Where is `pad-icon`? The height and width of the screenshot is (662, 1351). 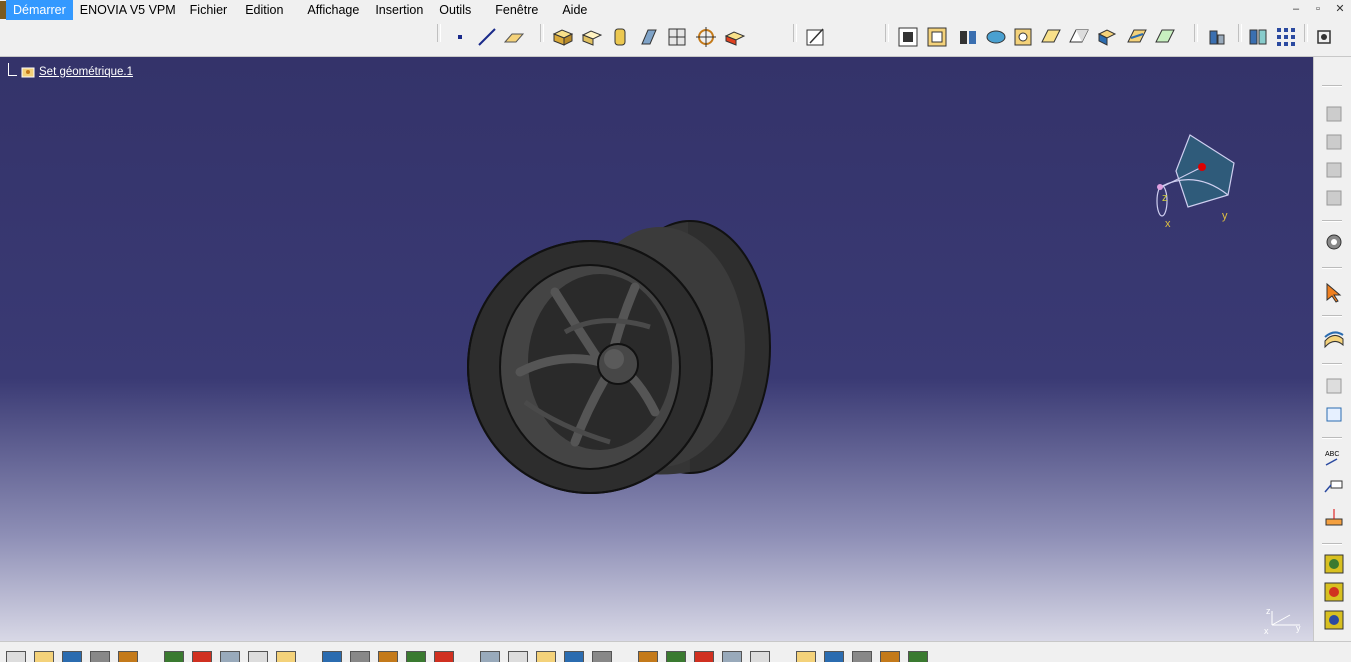 pad-icon is located at coordinates (563, 37).